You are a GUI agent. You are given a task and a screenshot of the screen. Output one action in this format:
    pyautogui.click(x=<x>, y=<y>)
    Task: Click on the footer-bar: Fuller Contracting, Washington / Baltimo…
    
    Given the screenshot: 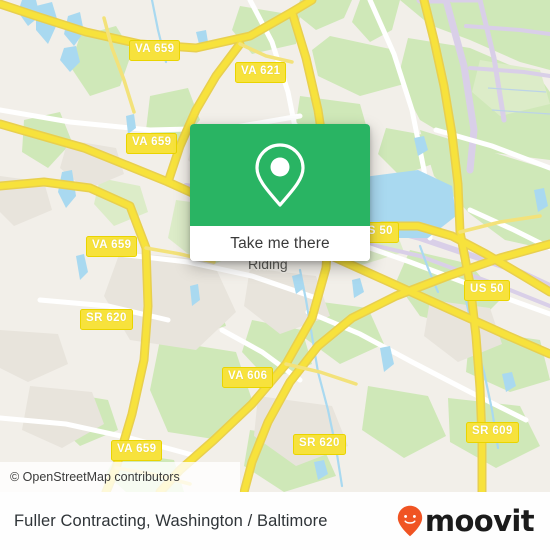 What is the action you would take?
    pyautogui.click(x=275, y=521)
    